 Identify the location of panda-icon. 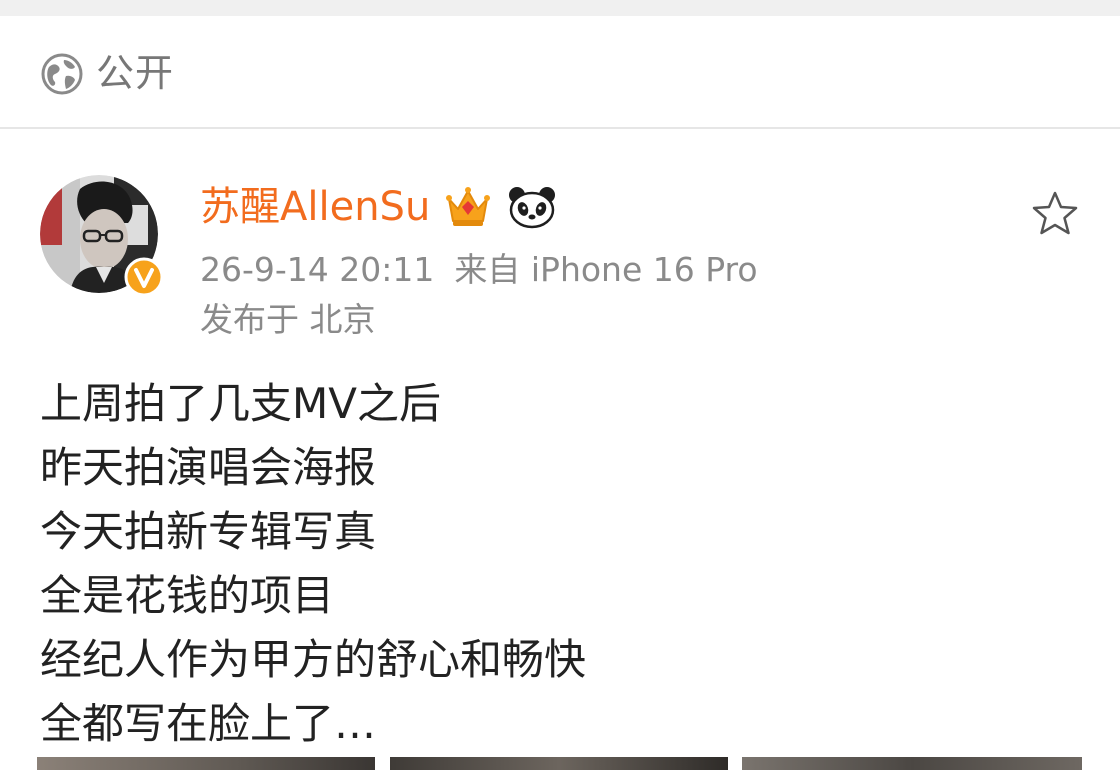
(532, 207).